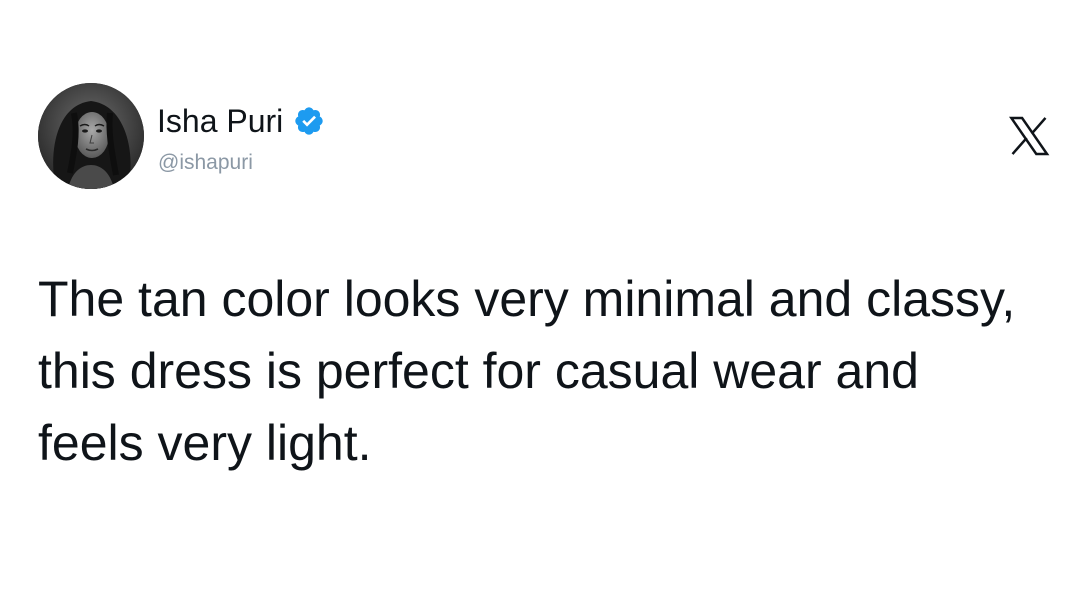  I want to click on verified-badge-icon, so click(309, 121).